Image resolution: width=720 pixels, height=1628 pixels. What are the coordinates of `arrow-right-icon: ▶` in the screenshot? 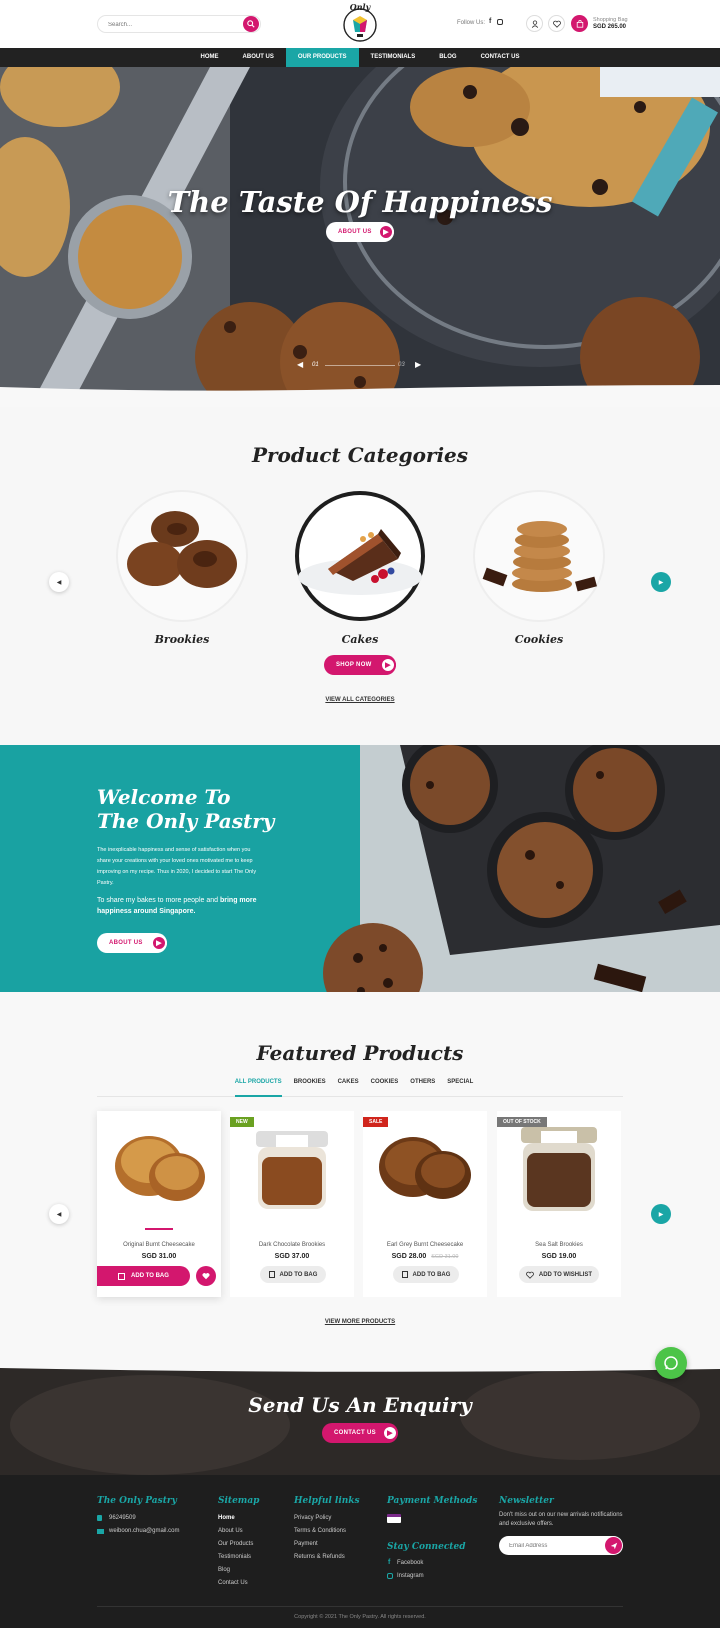 It's located at (386, 232).